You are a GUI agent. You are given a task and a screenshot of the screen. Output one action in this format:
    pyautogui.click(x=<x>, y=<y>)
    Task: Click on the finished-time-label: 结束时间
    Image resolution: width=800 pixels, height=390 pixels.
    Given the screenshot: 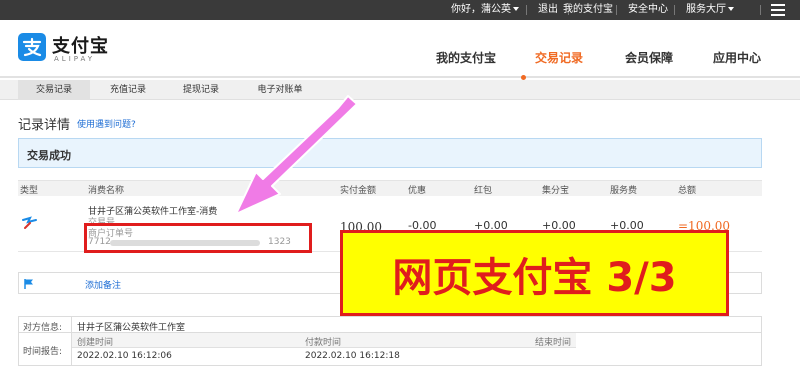 What is the action you would take?
    pyautogui.click(x=553, y=343)
    